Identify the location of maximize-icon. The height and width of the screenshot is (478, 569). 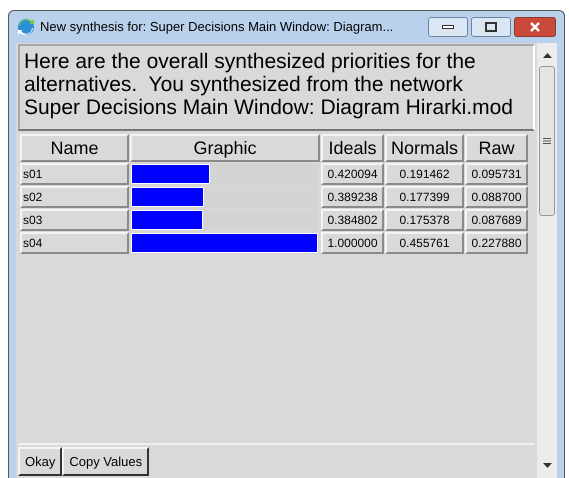
(491, 27).